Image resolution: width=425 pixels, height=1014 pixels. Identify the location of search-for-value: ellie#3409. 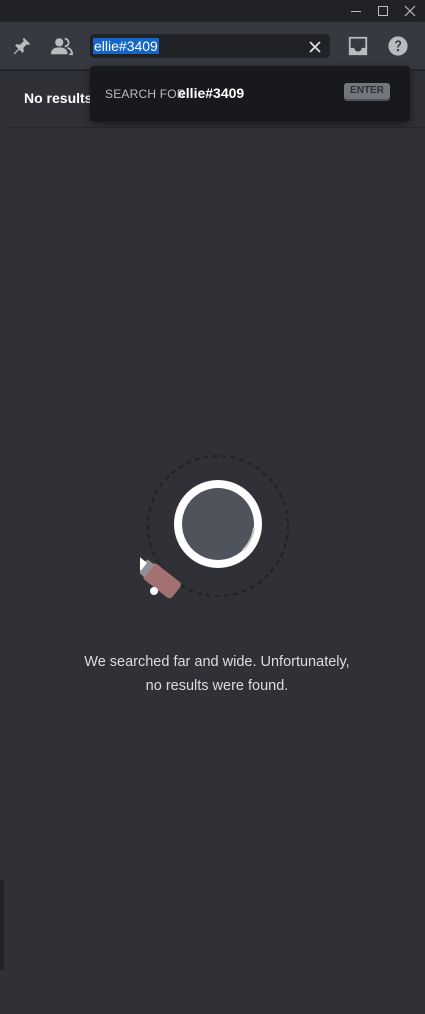
(211, 93).